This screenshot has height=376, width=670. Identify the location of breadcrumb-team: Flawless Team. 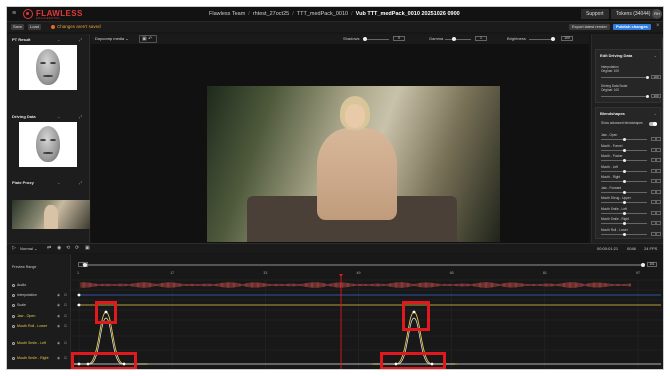
(227, 14).